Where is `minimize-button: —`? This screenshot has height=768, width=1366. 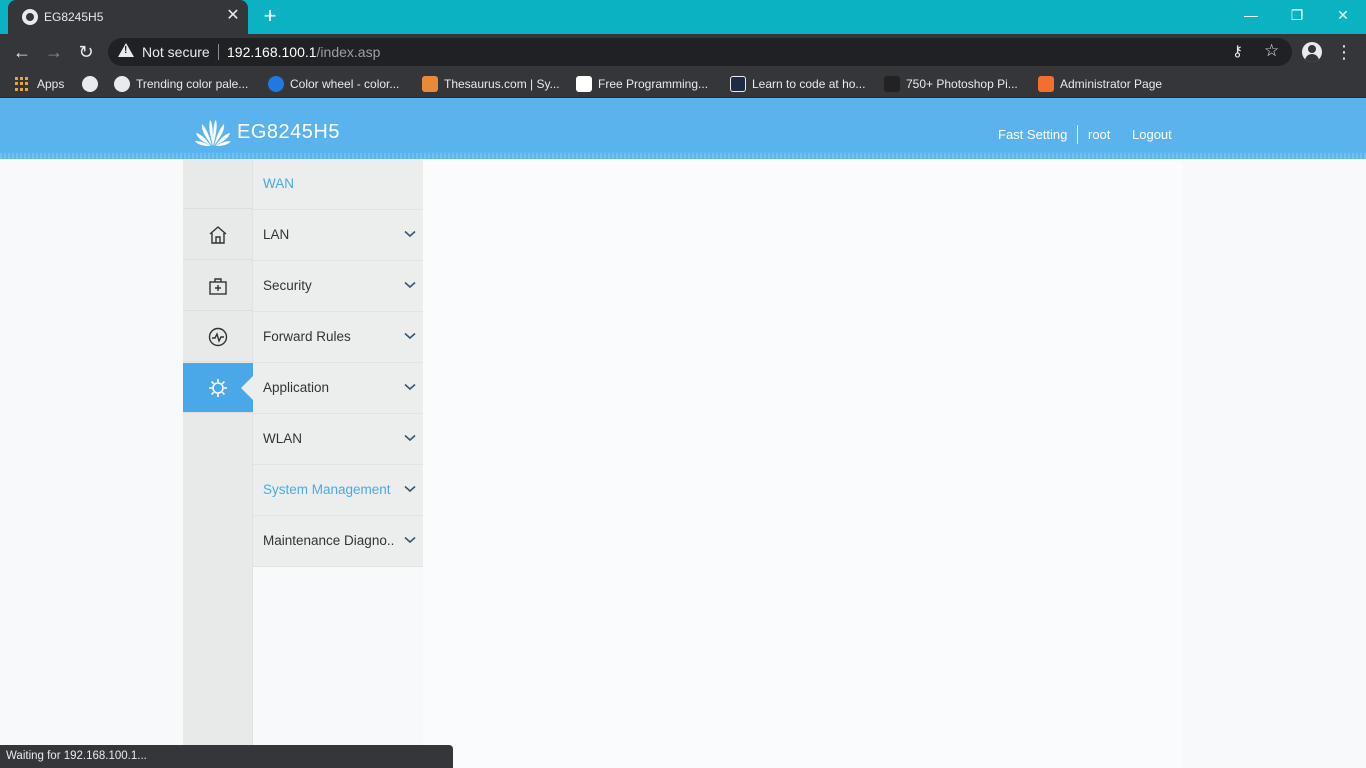 minimize-button: — is located at coordinates (1251, 17).